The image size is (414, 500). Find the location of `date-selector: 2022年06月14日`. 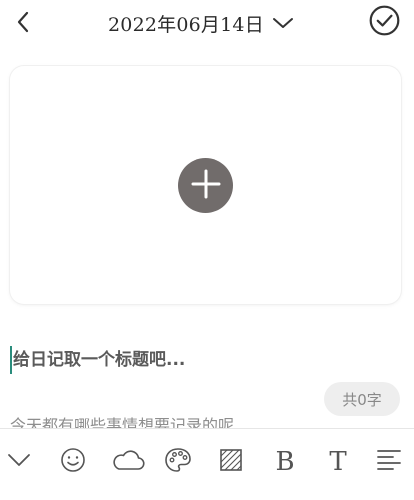

date-selector: 2022年06月14日 is located at coordinates (201, 23).